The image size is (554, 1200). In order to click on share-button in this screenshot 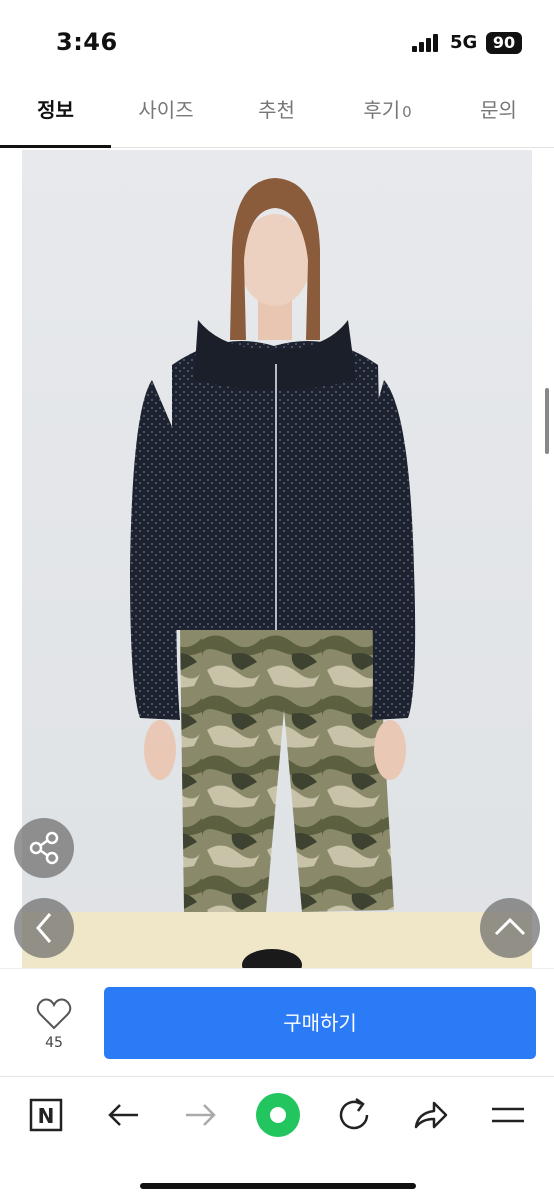, I will do `click(44, 848)`.